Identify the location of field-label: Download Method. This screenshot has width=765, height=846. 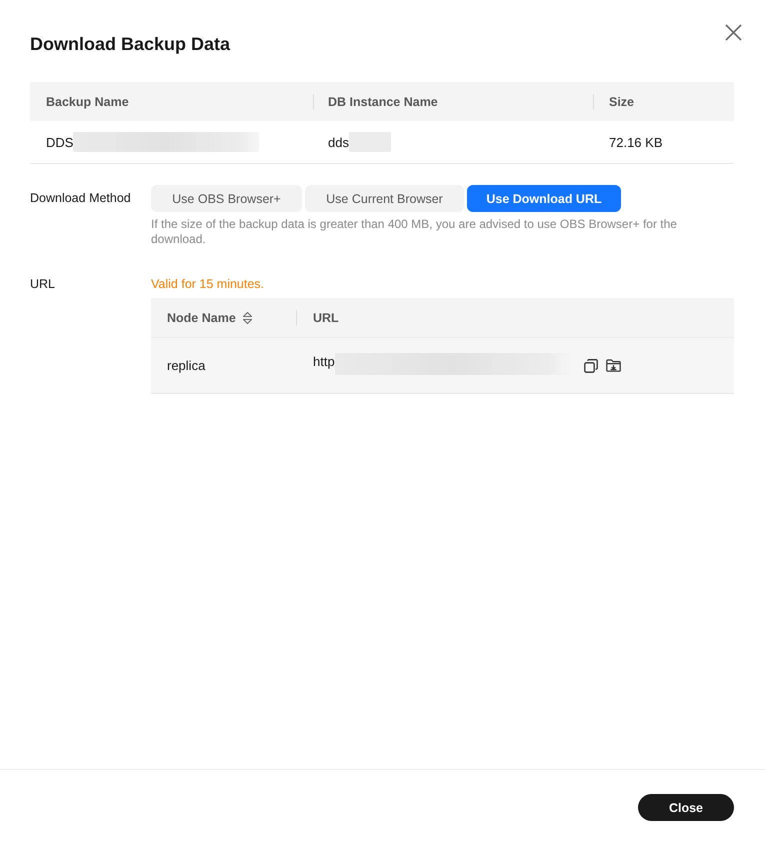
(81, 198).